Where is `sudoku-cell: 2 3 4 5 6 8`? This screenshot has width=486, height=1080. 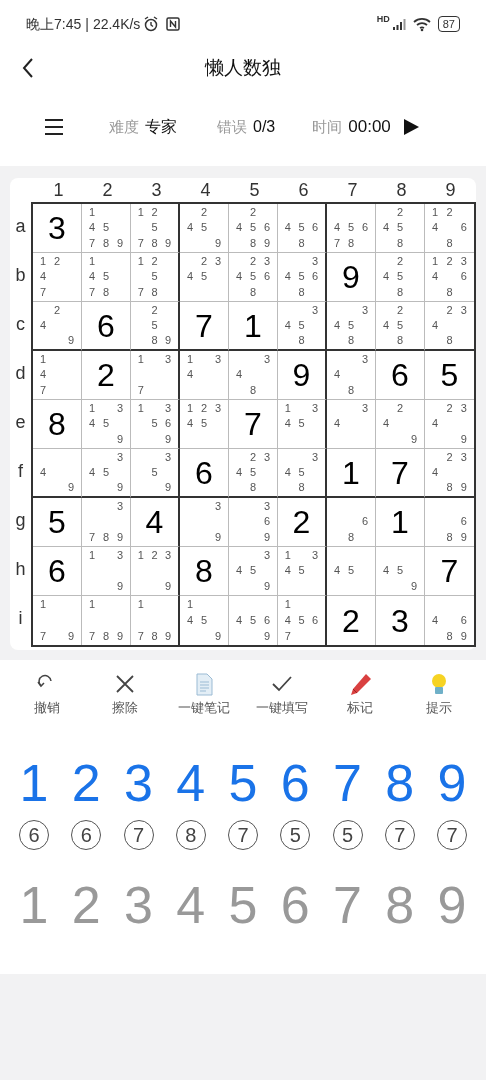
sudoku-cell: 2 3 4 5 6 8 is located at coordinates (253, 277).